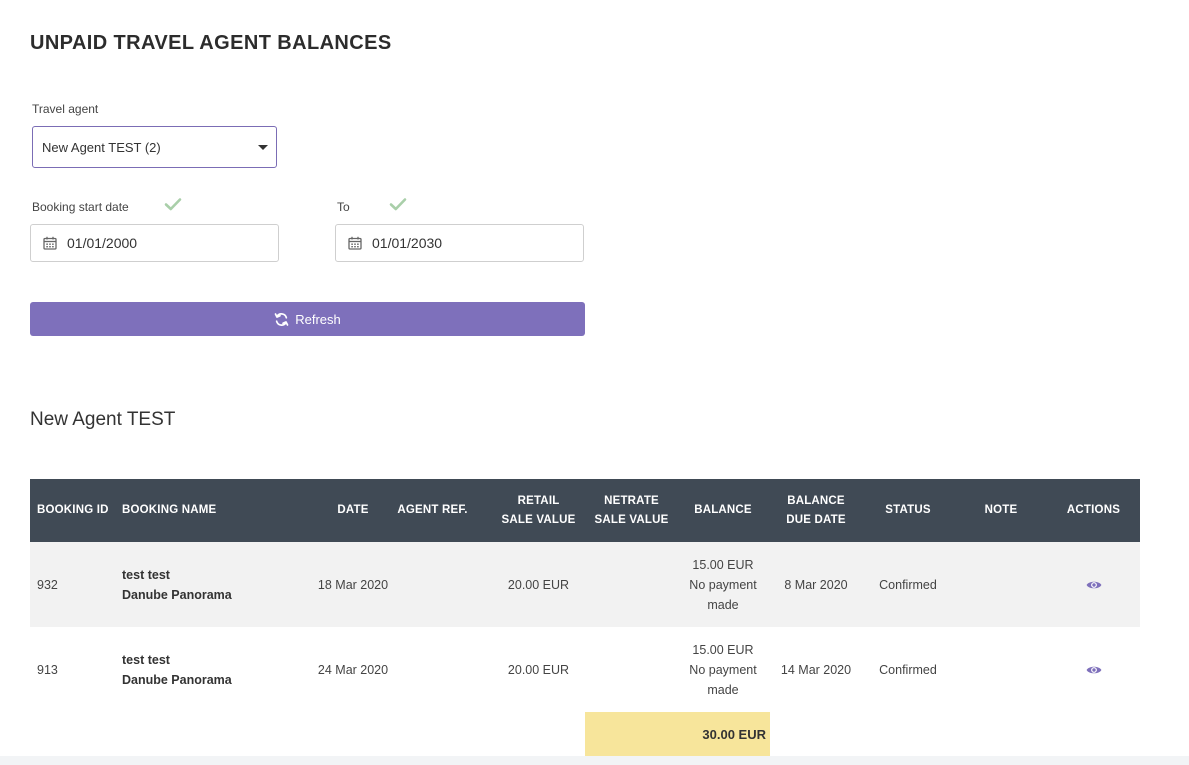 Image resolution: width=1189 pixels, height=765 pixels. What do you see at coordinates (631, 510) in the screenshot?
I see `column-header-netrate-sale-value: NETRATE SALE VALUE` at bounding box center [631, 510].